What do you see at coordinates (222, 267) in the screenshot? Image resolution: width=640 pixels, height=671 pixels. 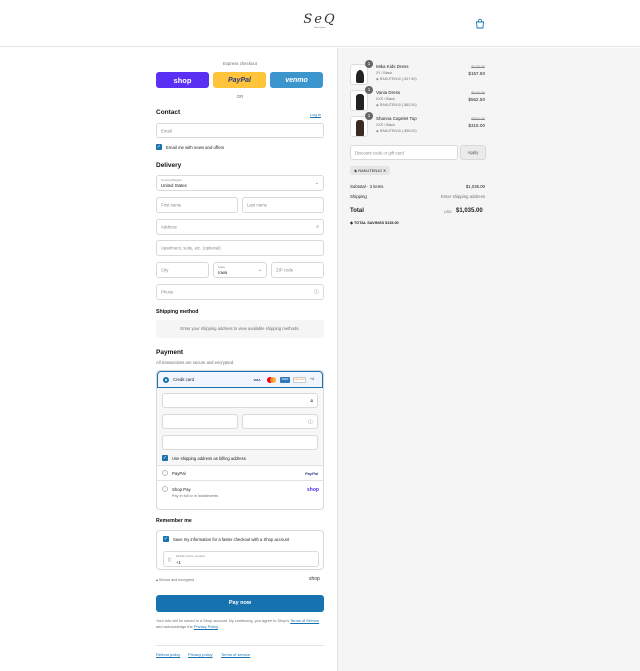 I see `state-label: State` at bounding box center [222, 267].